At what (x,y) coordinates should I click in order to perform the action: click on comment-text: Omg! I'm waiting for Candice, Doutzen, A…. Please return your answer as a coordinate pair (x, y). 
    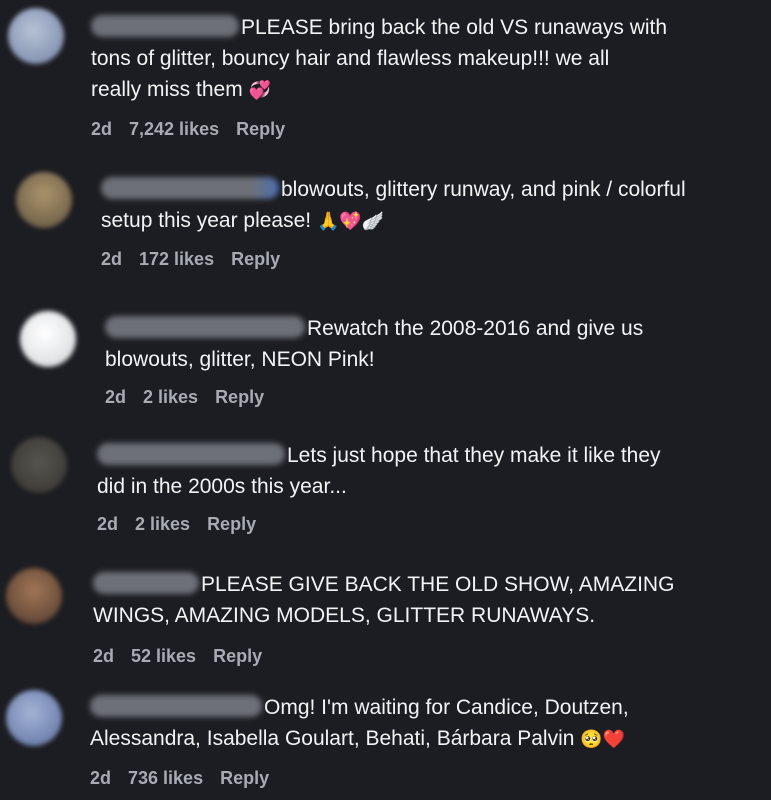
    Looking at the image, I should click on (359, 722).